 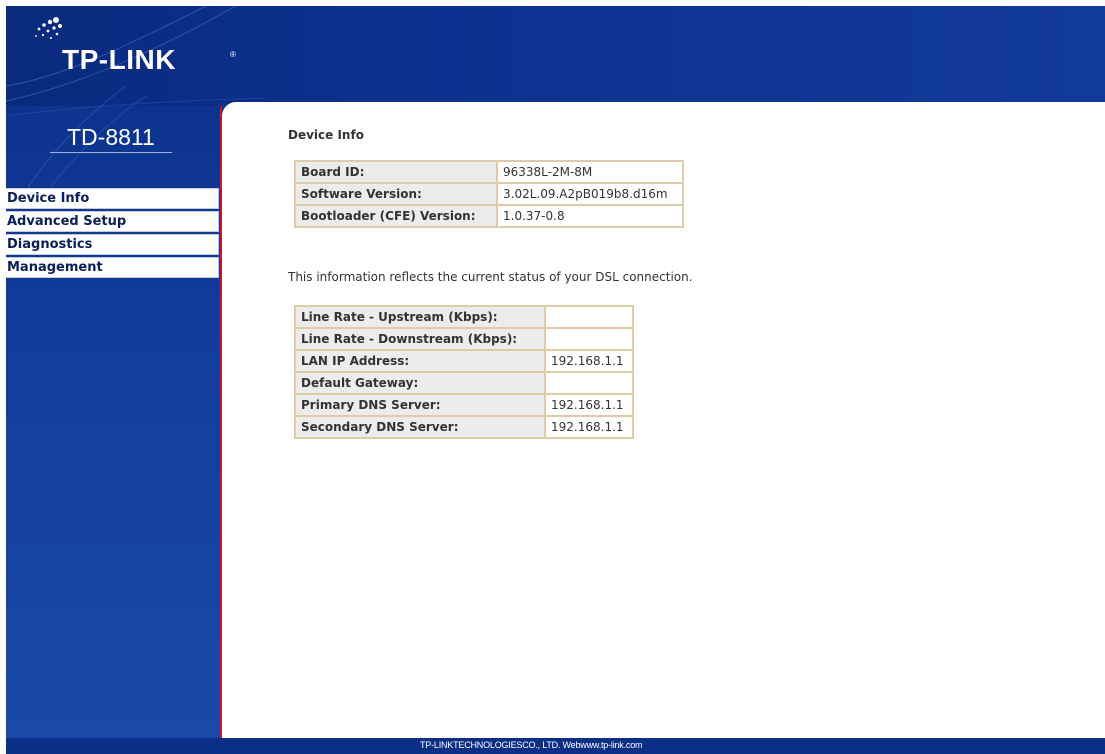 I want to click on table-row: Default Gateway:, so click(x=464, y=383).